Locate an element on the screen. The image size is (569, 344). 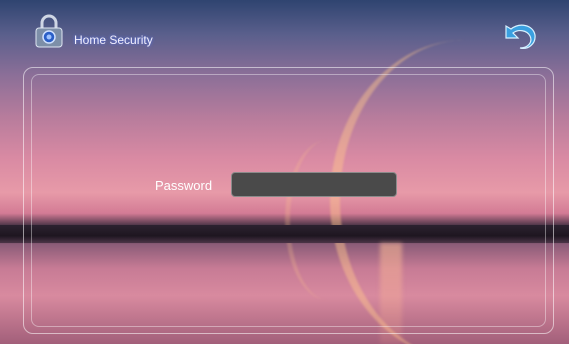
password-label: Password is located at coordinates (184, 185).